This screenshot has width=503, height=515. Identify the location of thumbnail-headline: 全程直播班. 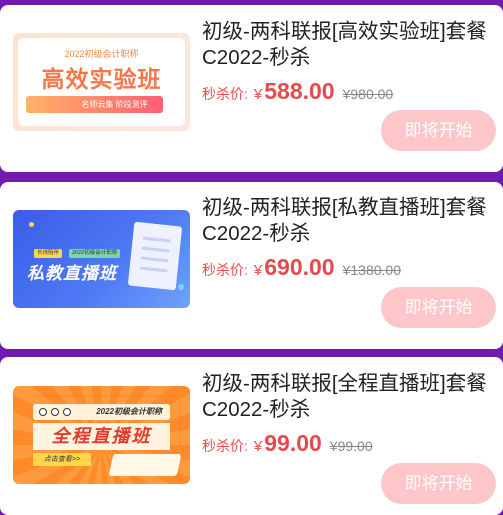
(101, 436).